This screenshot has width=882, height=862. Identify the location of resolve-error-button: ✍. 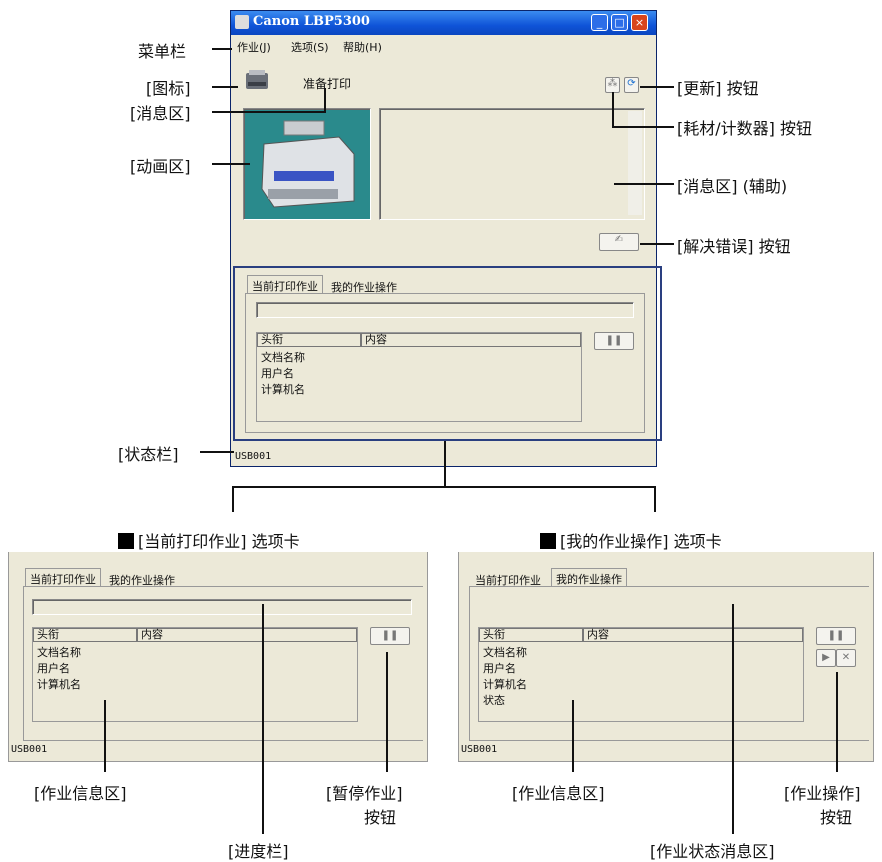
(619, 242).